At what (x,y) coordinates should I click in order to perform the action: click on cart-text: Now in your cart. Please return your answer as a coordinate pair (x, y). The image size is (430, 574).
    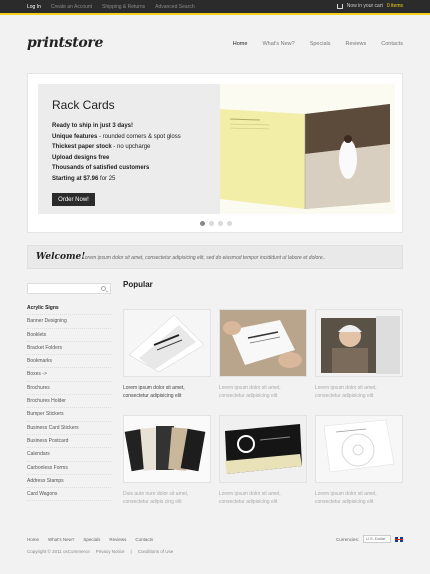
    Looking at the image, I should click on (364, 6).